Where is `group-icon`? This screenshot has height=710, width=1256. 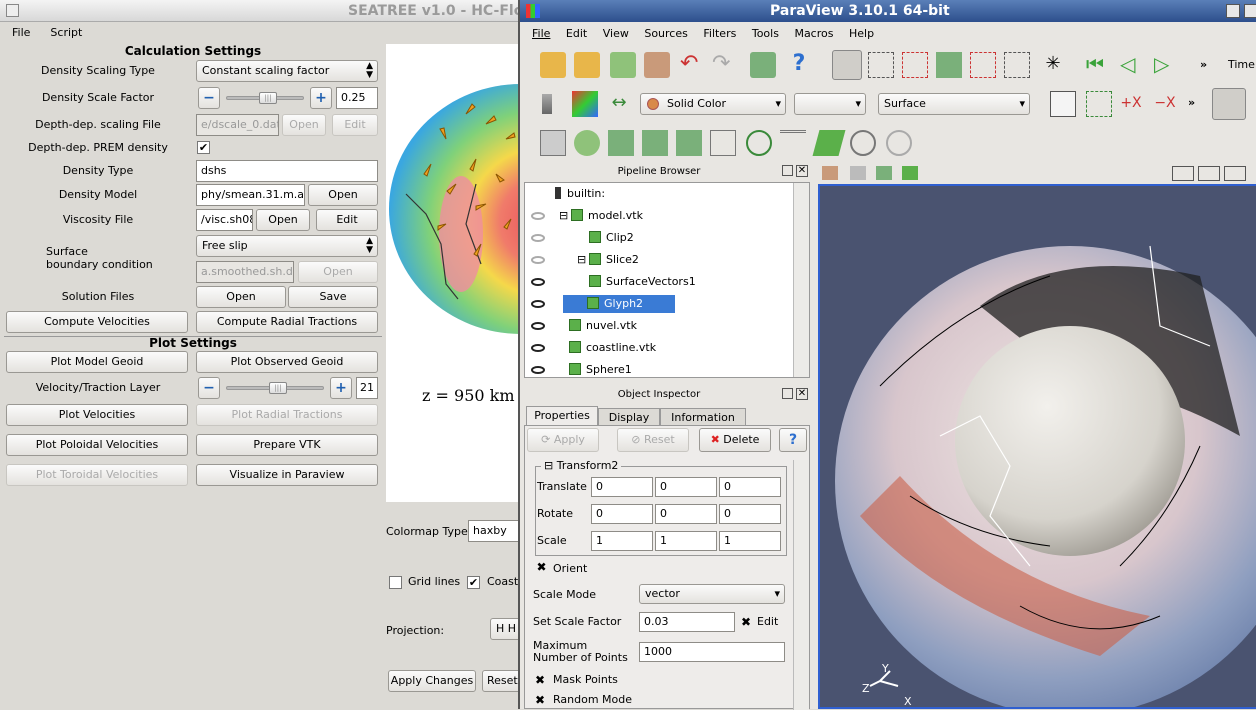 group-icon is located at coordinates (863, 143).